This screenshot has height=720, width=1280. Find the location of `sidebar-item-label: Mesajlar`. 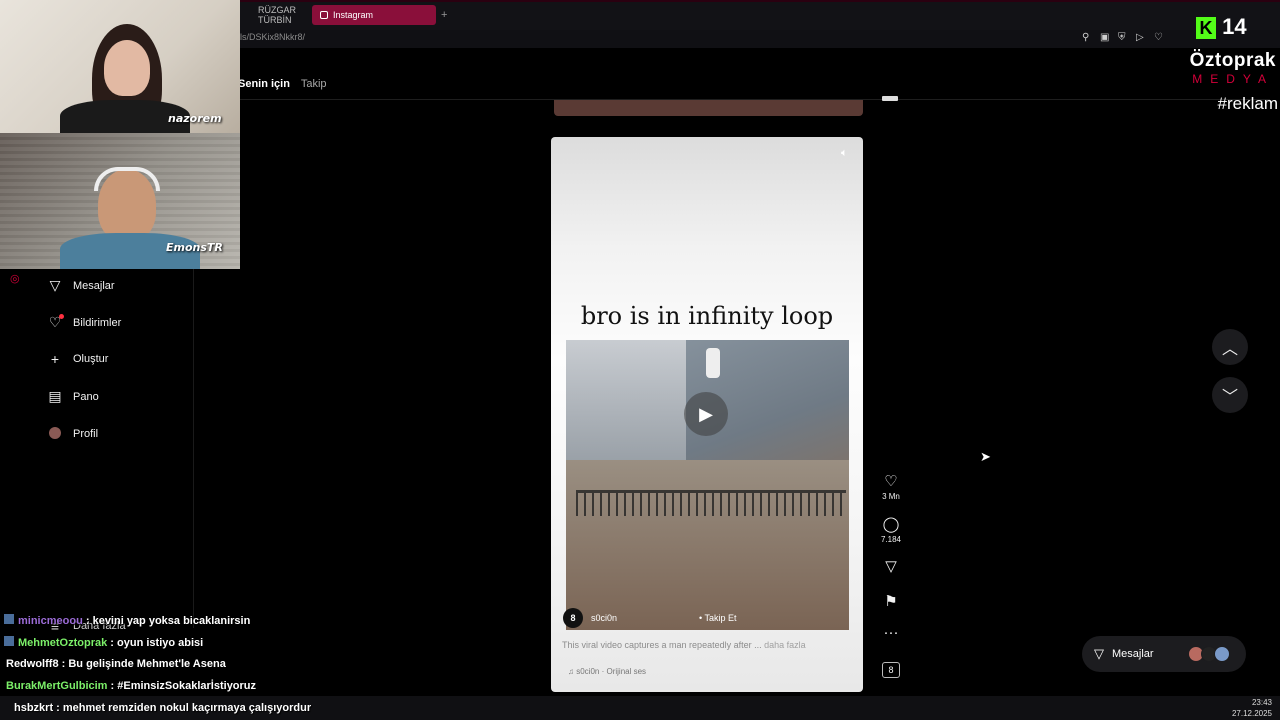

sidebar-item-label: Mesajlar is located at coordinates (94, 285).